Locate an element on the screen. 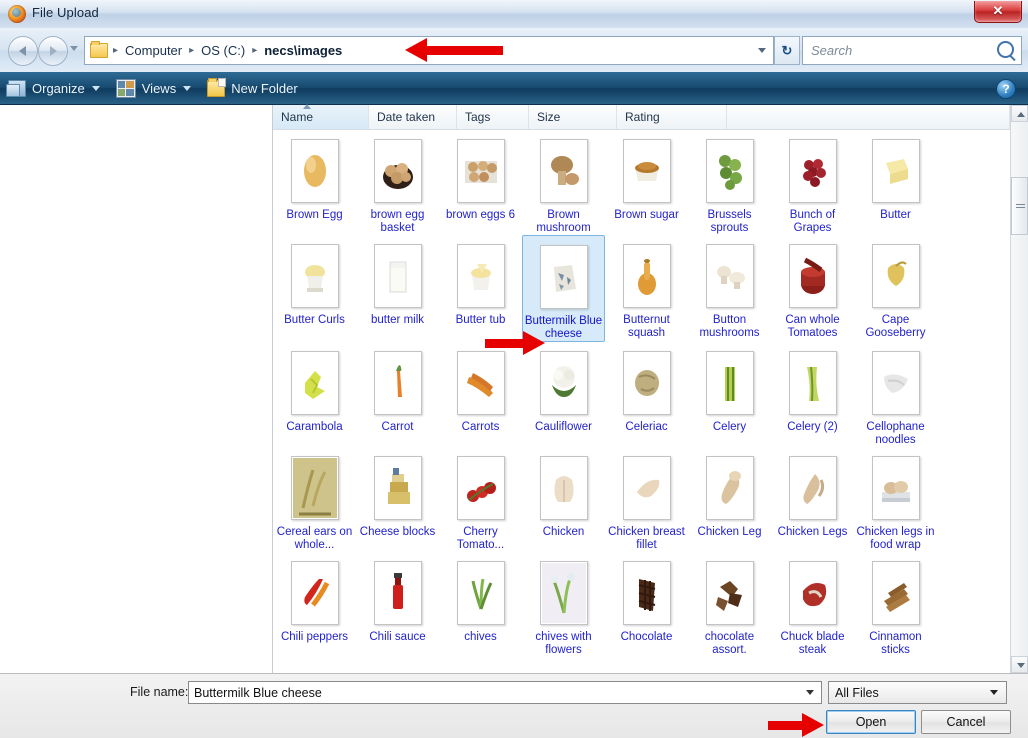  arrow-shaft is located at coordinates (464, 50).